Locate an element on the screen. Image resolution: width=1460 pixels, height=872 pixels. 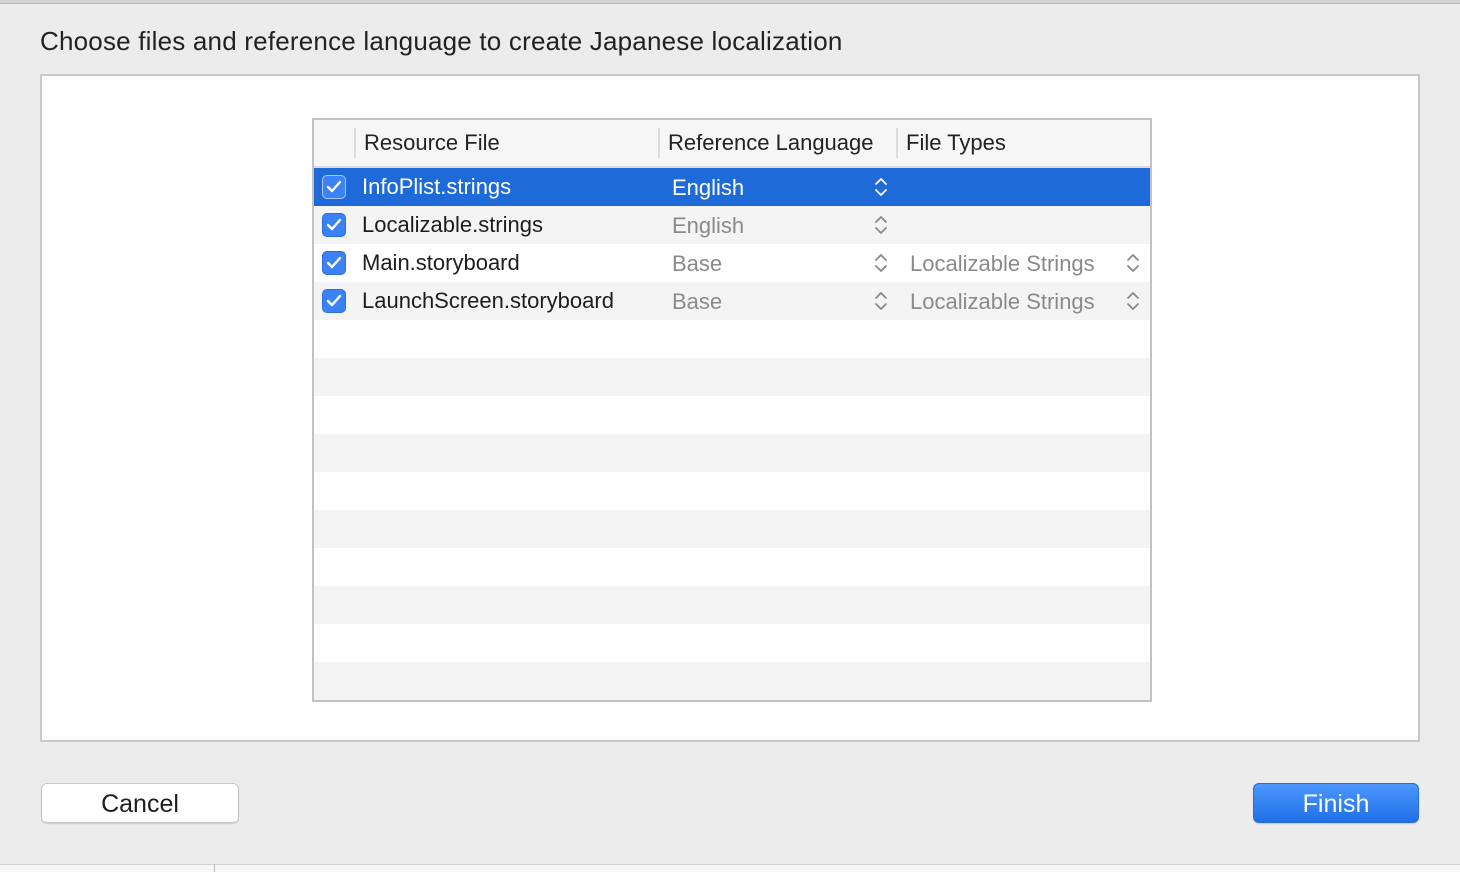
cancel-button: Cancel is located at coordinates (140, 803).